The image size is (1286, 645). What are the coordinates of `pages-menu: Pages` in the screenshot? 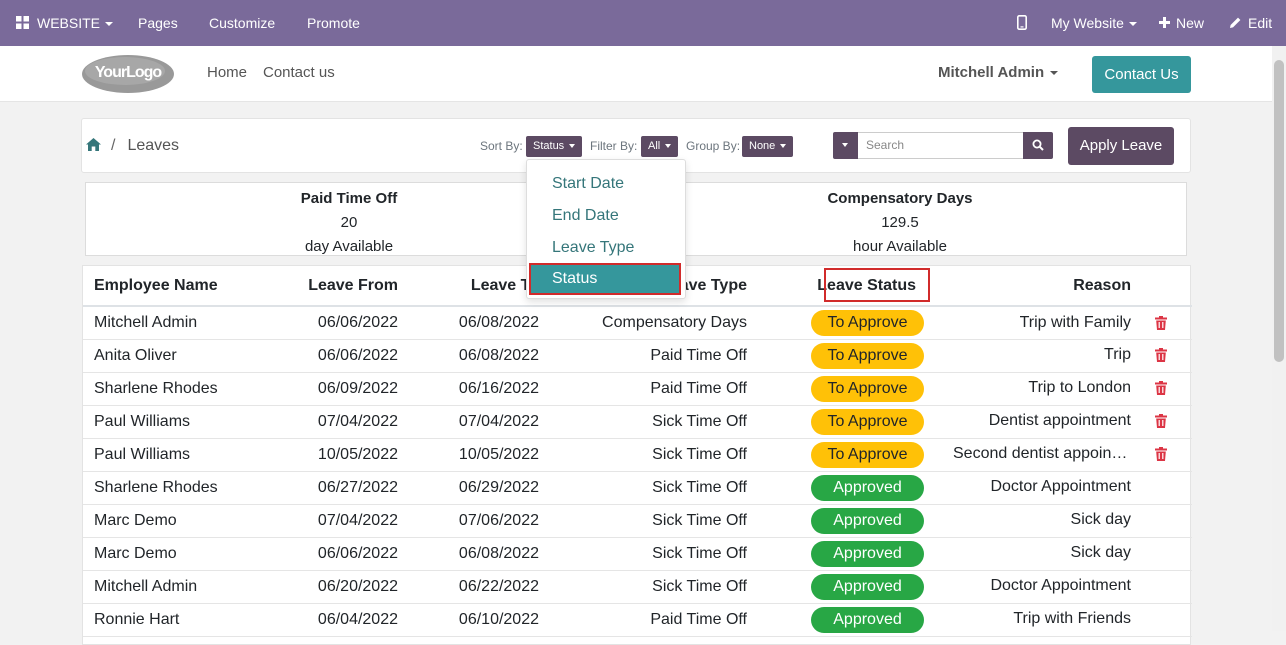 It's located at (158, 23).